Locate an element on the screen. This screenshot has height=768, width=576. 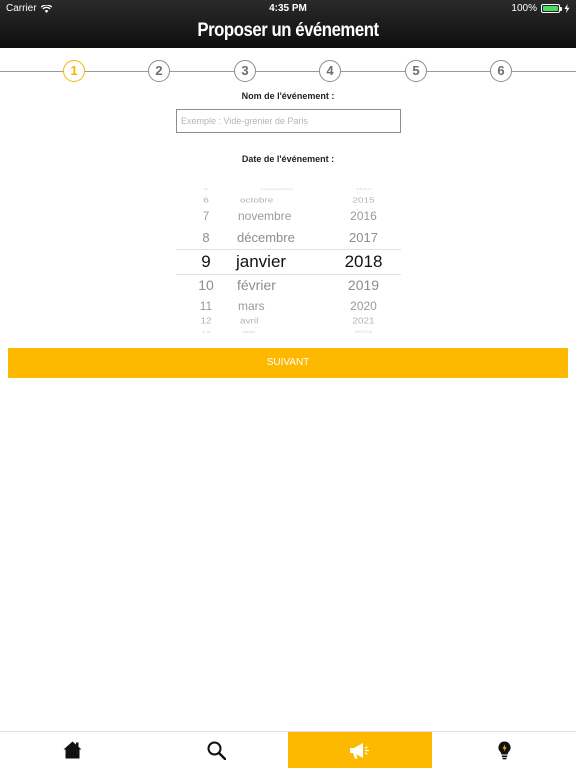
tab-home is located at coordinates (72, 750).